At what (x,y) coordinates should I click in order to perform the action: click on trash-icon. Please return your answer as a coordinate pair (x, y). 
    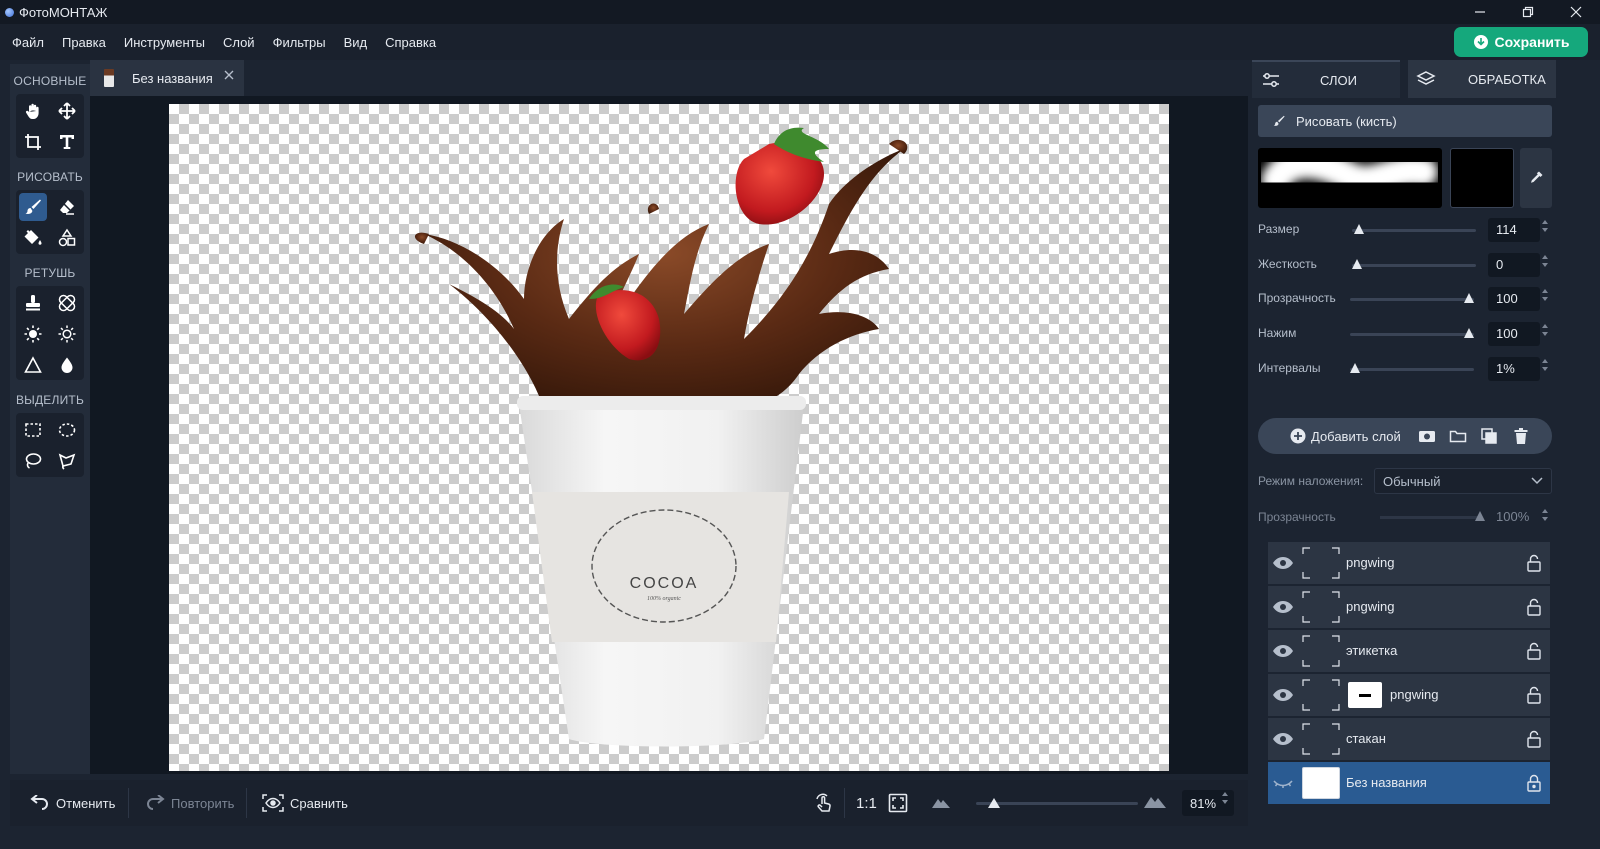
    Looking at the image, I should click on (1521, 436).